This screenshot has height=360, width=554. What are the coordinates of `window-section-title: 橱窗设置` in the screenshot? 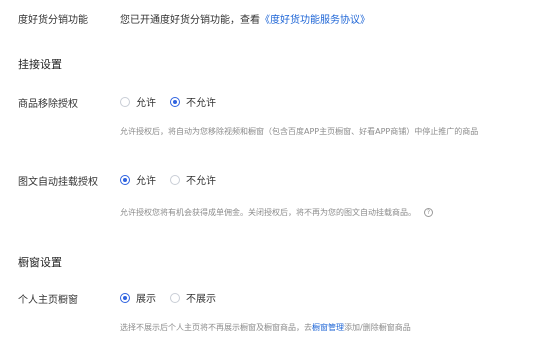 It's located at (40, 262).